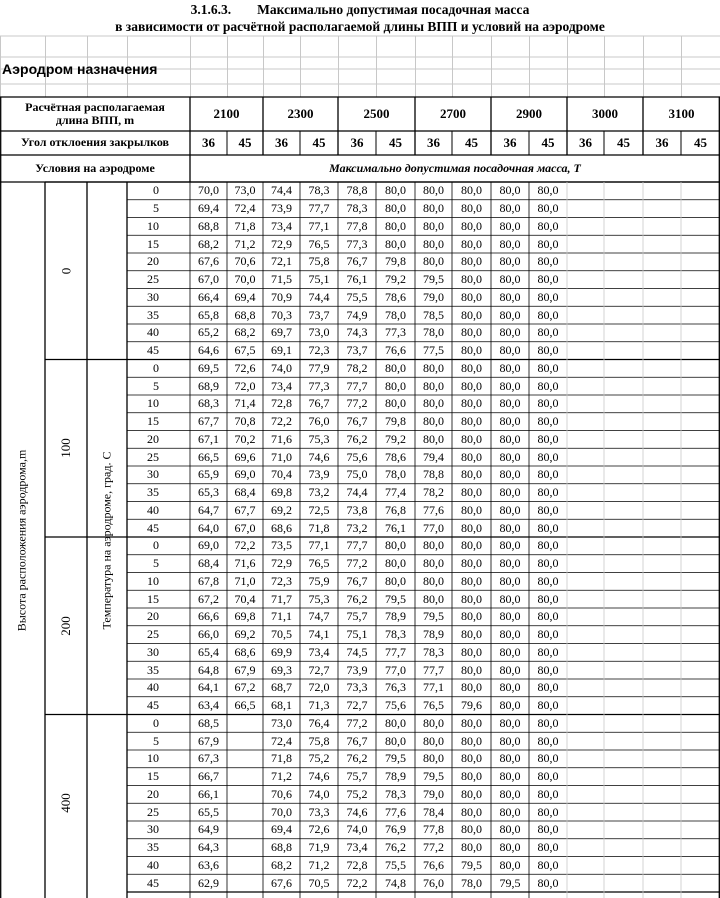  Describe the element at coordinates (357, 598) in the screenshot. I see `mass-value: 76,2` at that location.